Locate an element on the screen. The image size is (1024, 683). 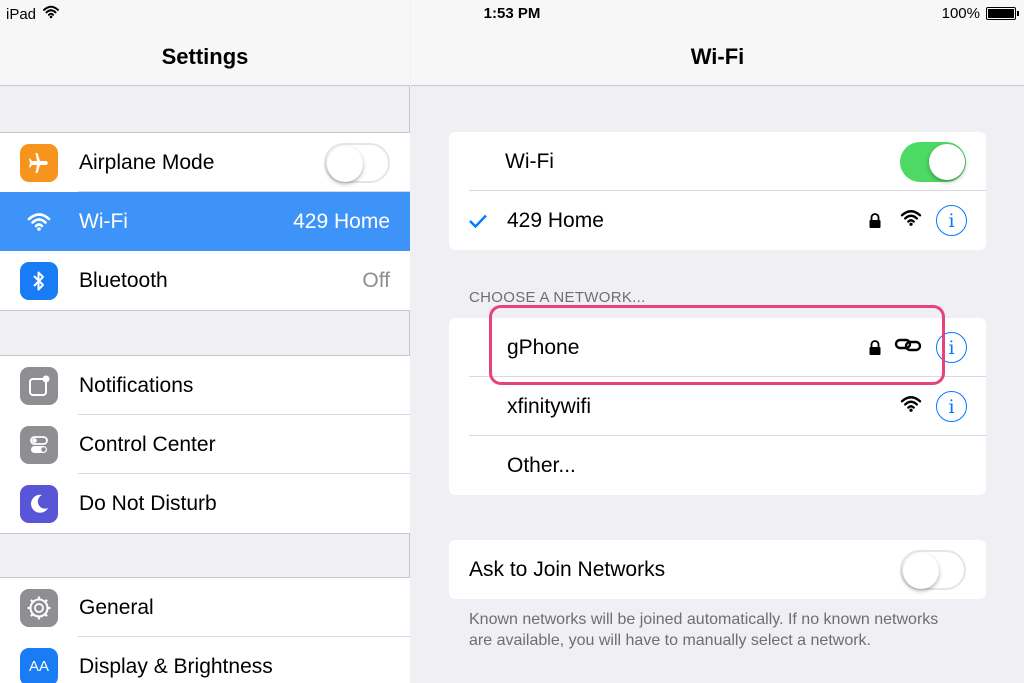
status-bar: iPad 1:53 PM 100% is located at coordinates (512, 14).